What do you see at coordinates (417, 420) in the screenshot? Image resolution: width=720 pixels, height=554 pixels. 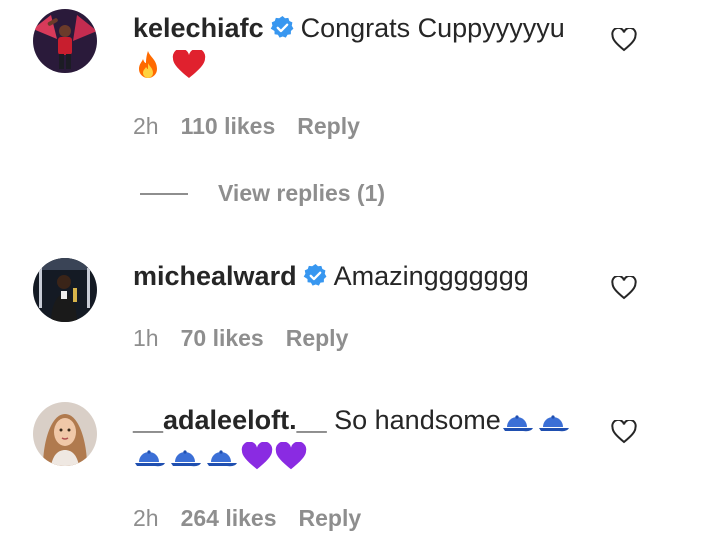 I see `comment-body: So handsome` at bounding box center [417, 420].